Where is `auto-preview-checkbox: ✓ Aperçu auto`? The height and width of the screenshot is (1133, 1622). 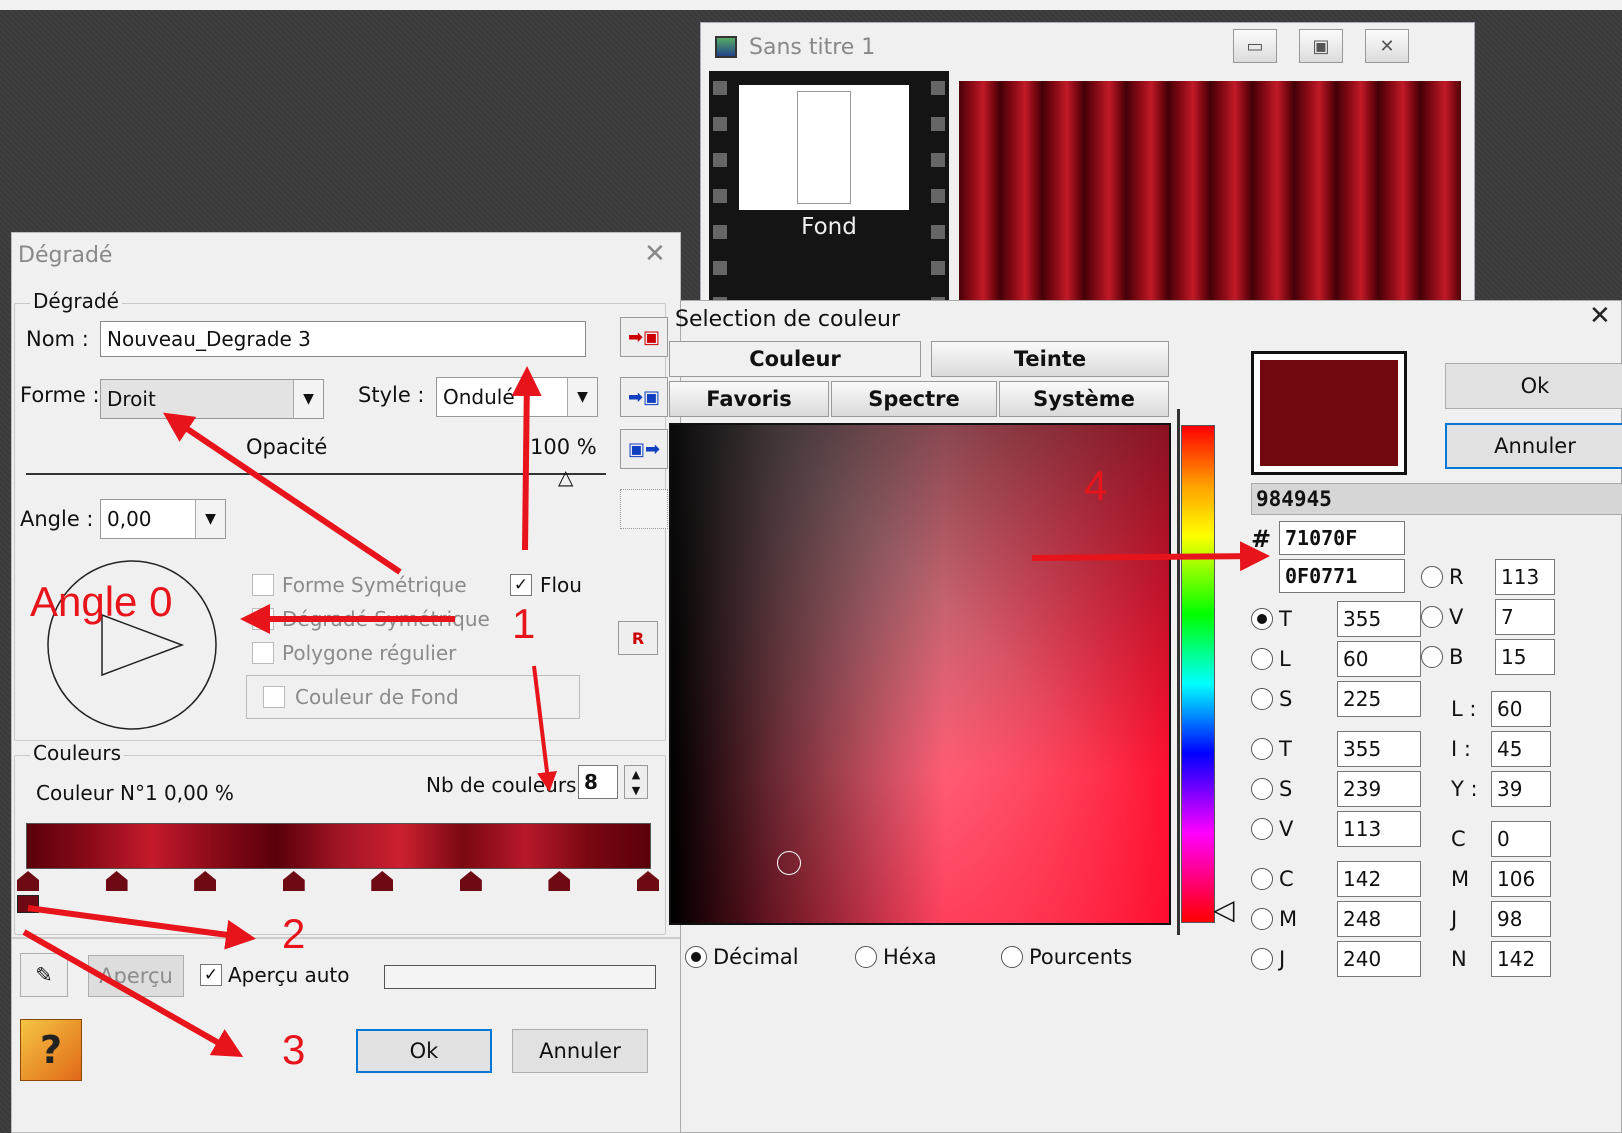
auto-preview-checkbox: ✓ Aperçu auto is located at coordinates (275, 975).